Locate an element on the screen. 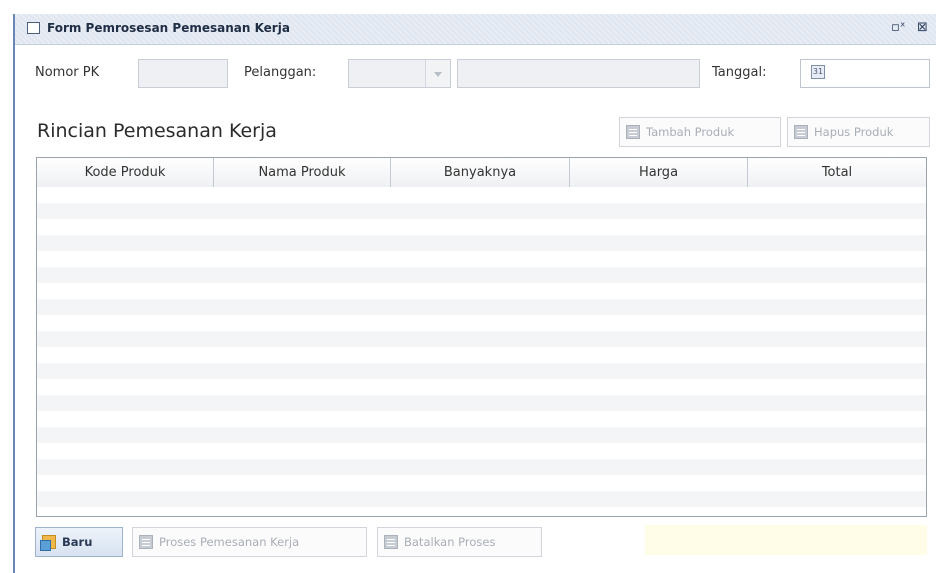 The image size is (936, 573). status-area is located at coordinates (786, 540).